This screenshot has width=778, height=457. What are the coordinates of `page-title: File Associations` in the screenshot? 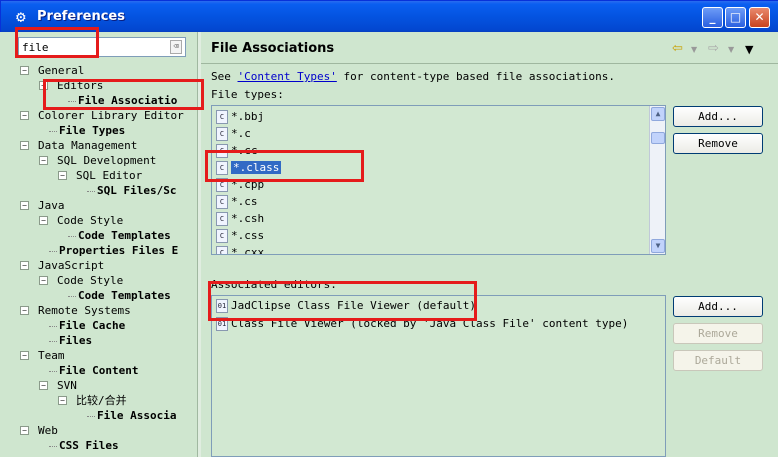 It's located at (273, 48).